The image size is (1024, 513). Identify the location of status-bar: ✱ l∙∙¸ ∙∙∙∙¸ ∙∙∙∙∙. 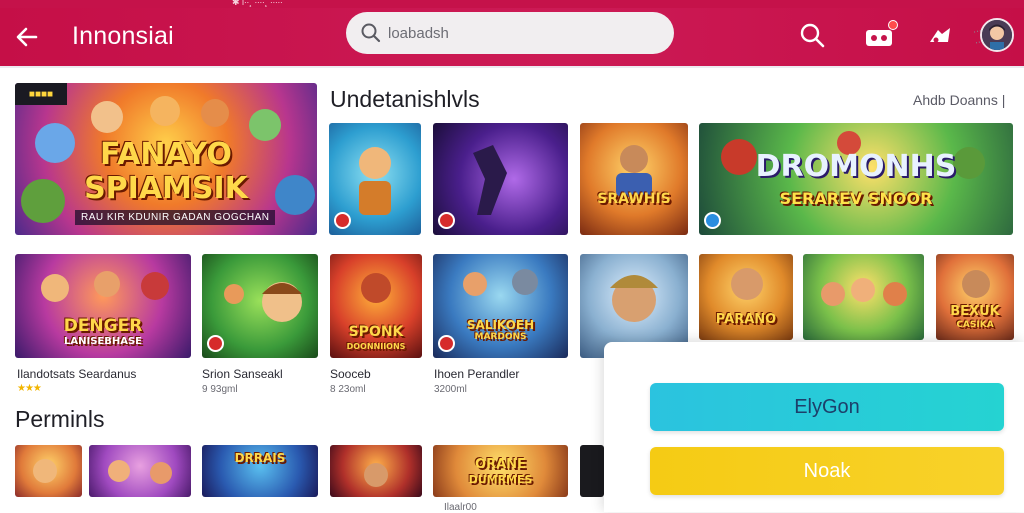
(512, 4).